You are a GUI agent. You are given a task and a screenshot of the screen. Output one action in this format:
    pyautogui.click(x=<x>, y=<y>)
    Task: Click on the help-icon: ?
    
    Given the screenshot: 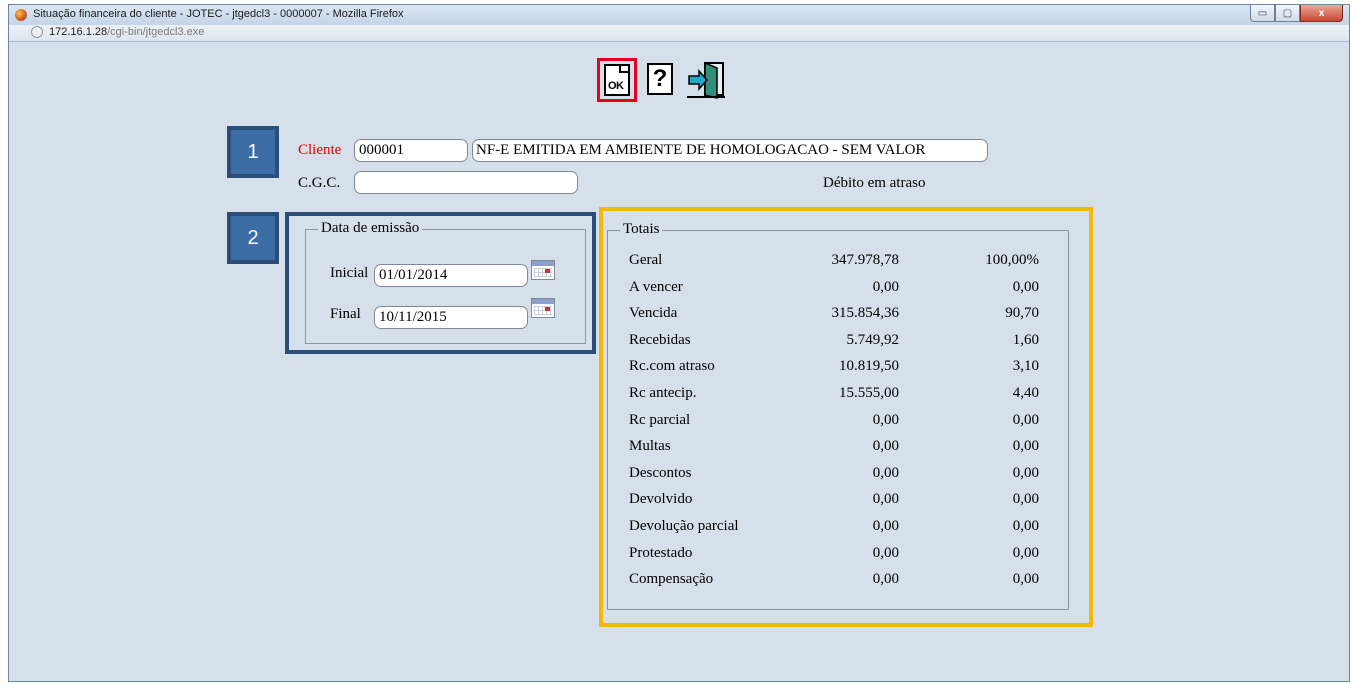 What is the action you would take?
    pyautogui.click(x=660, y=79)
    